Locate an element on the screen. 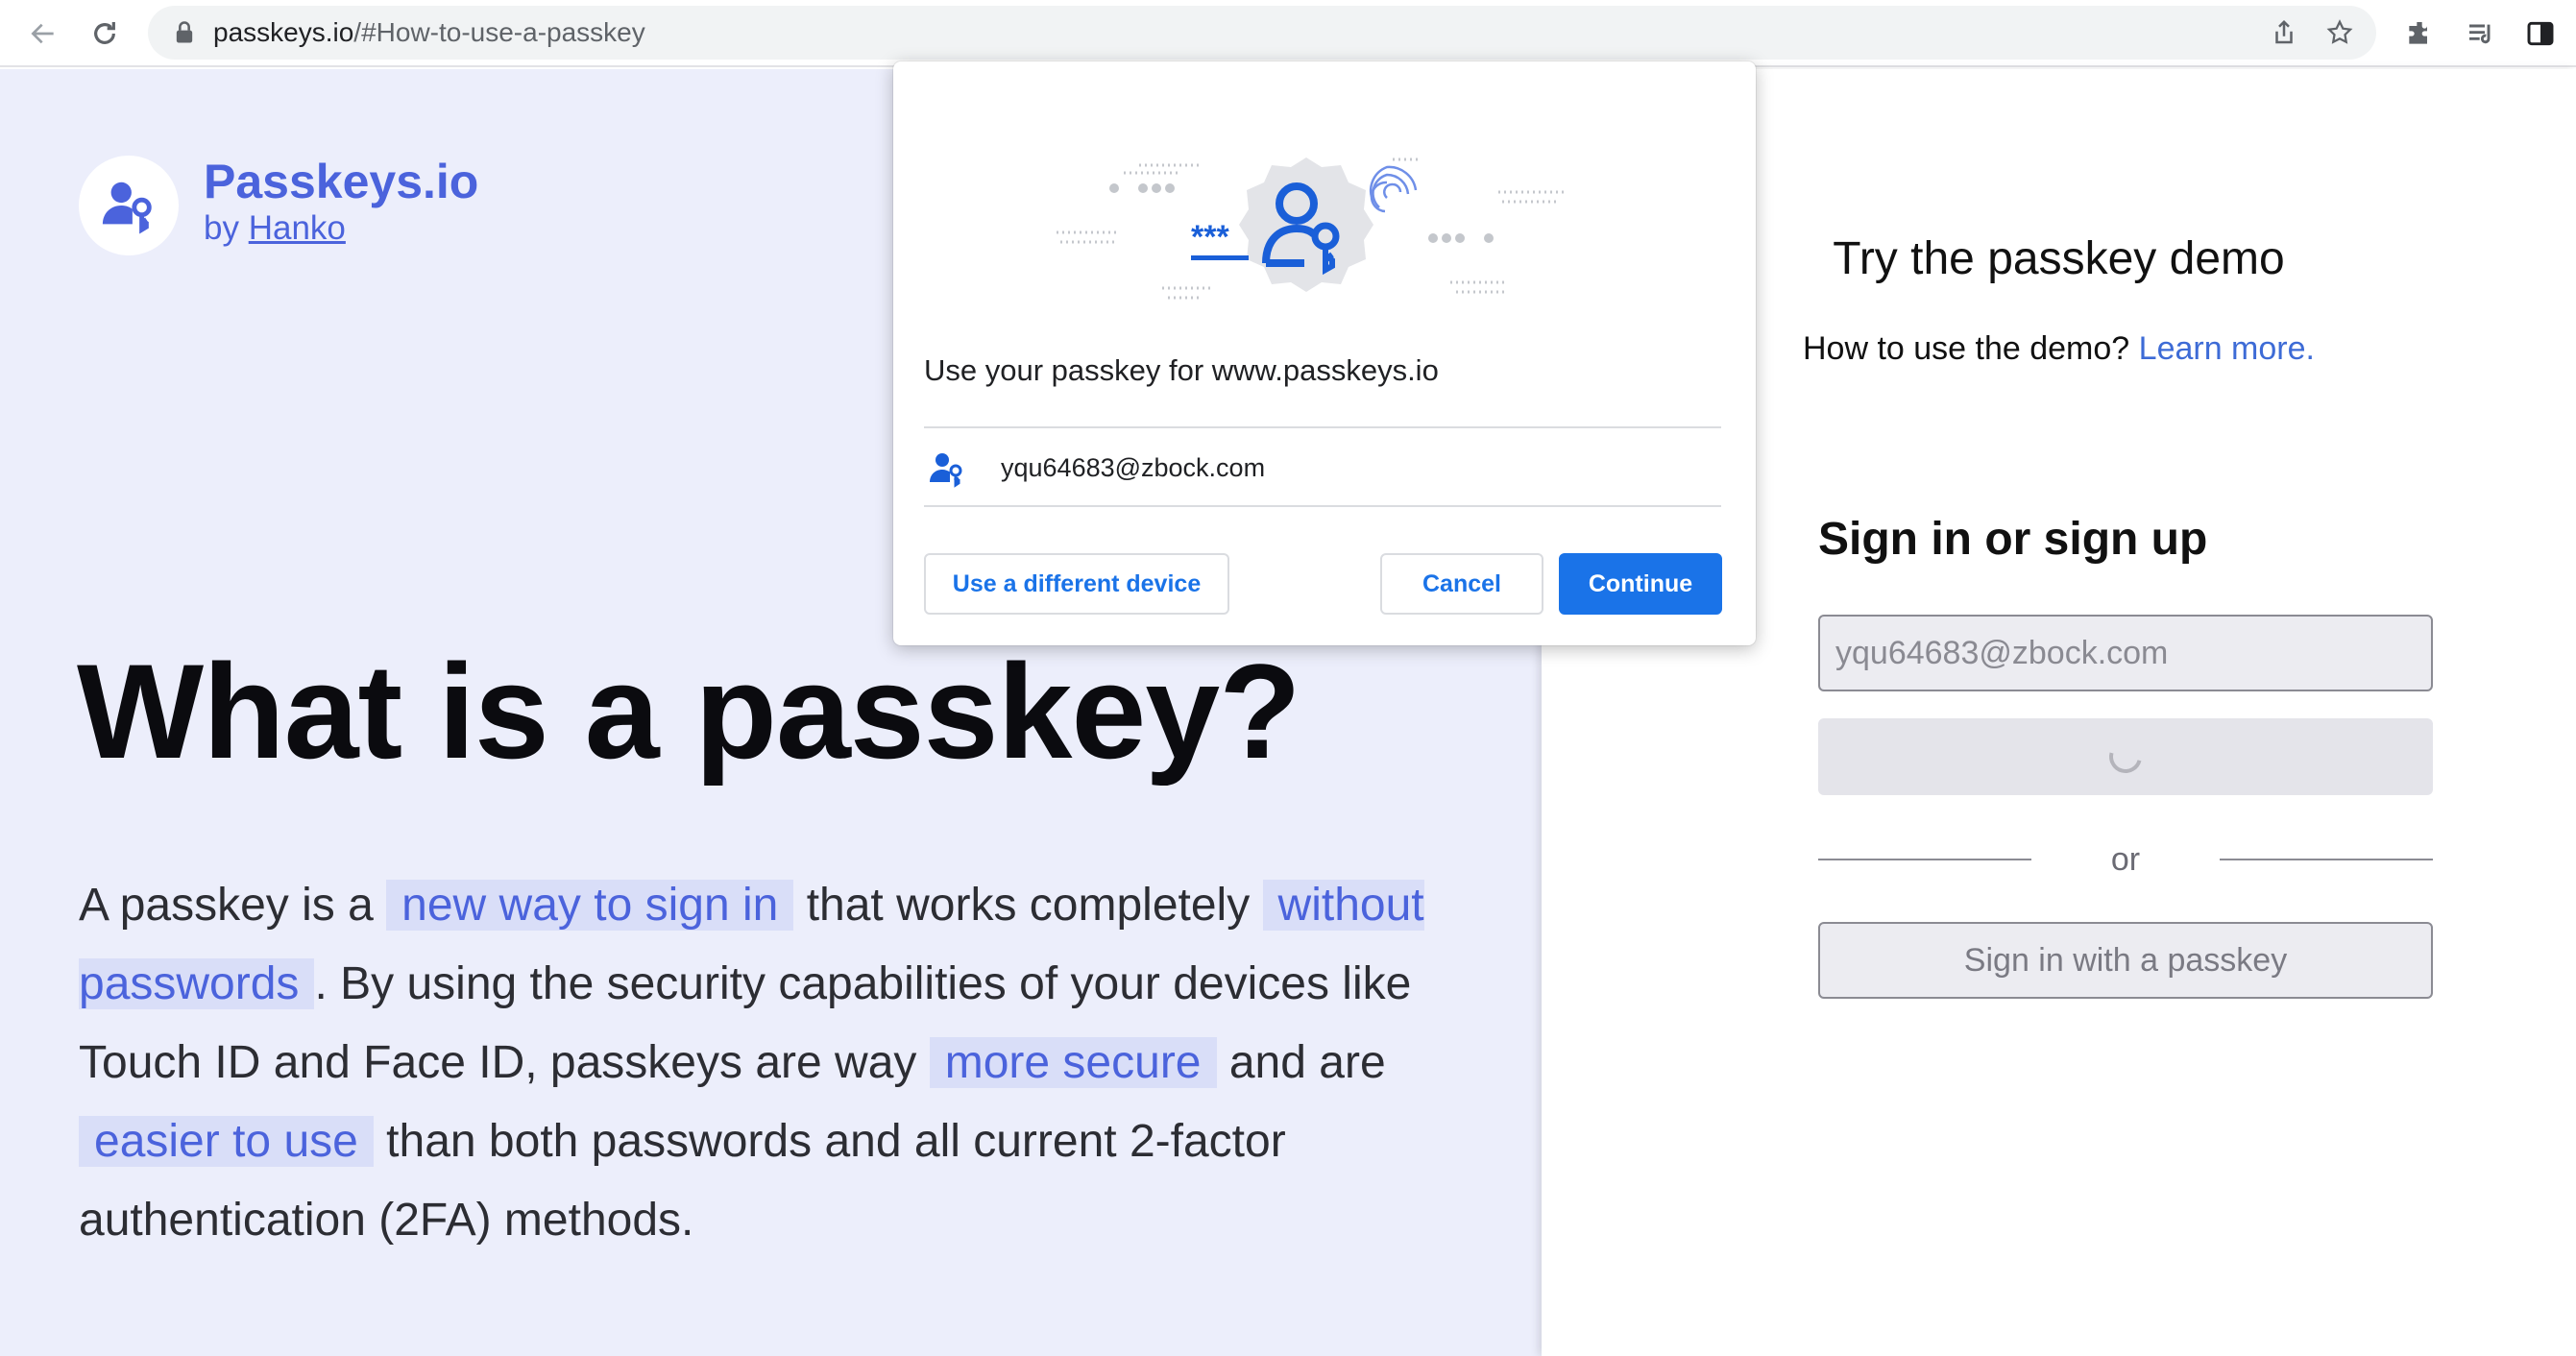  para-text: and are is located at coordinates (1301, 1062).